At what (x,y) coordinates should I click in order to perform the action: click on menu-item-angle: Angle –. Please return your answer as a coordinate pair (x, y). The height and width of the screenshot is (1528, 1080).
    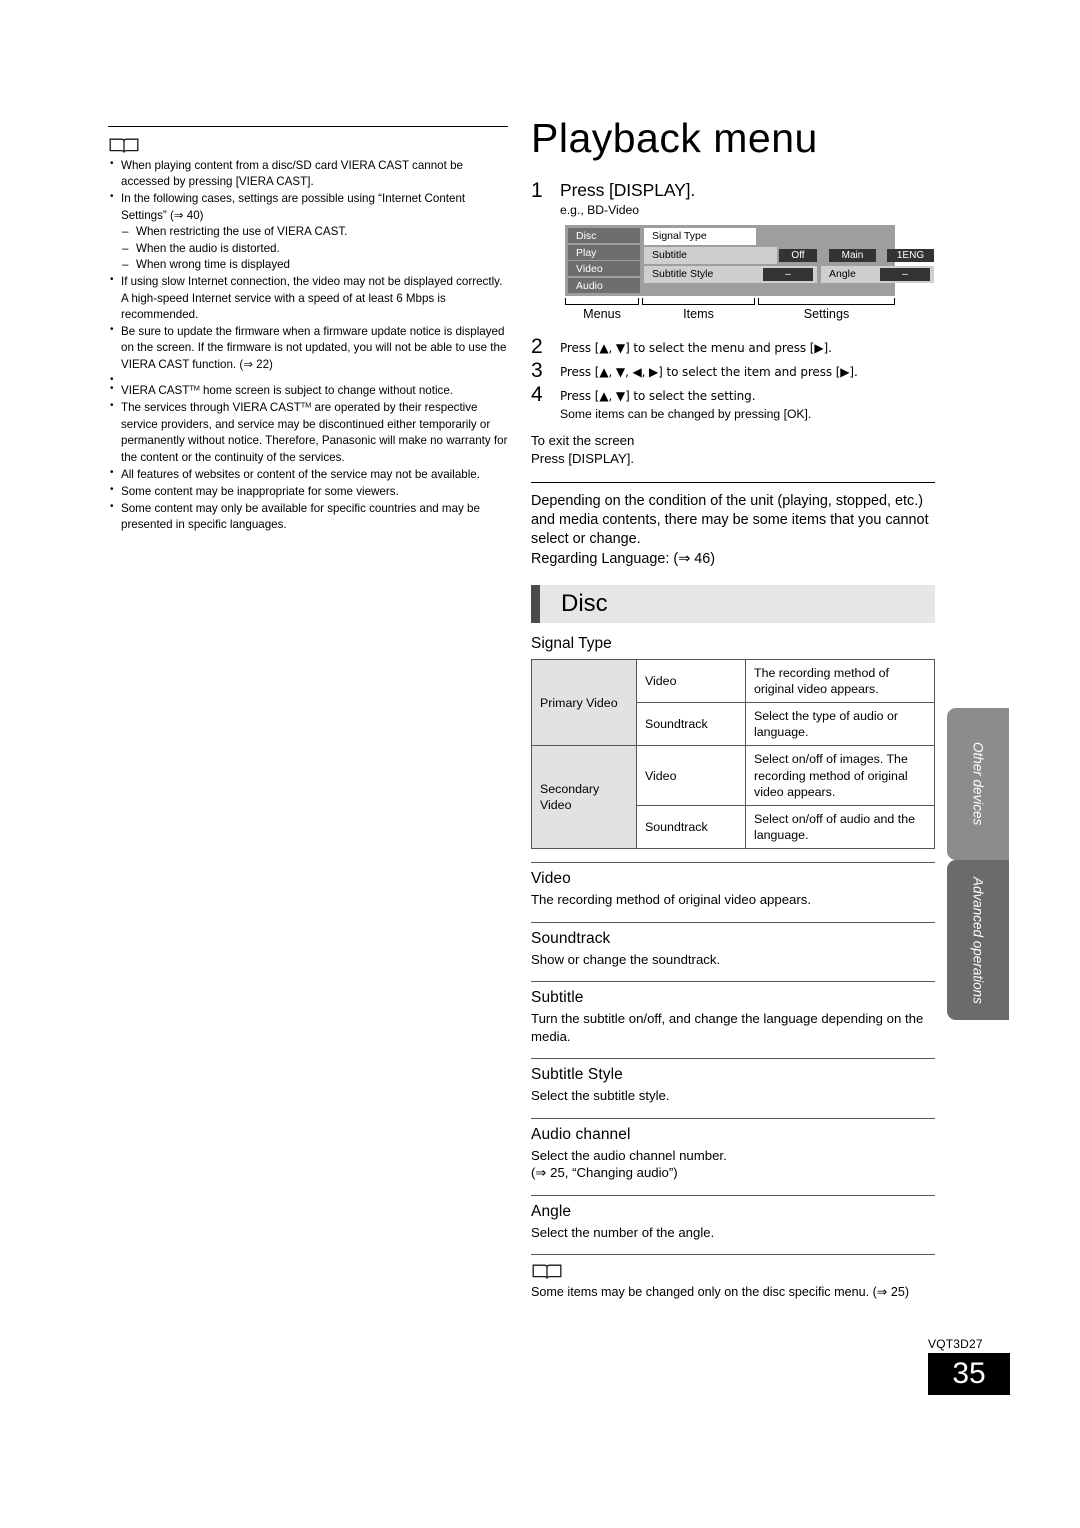
    Looking at the image, I should click on (877, 275).